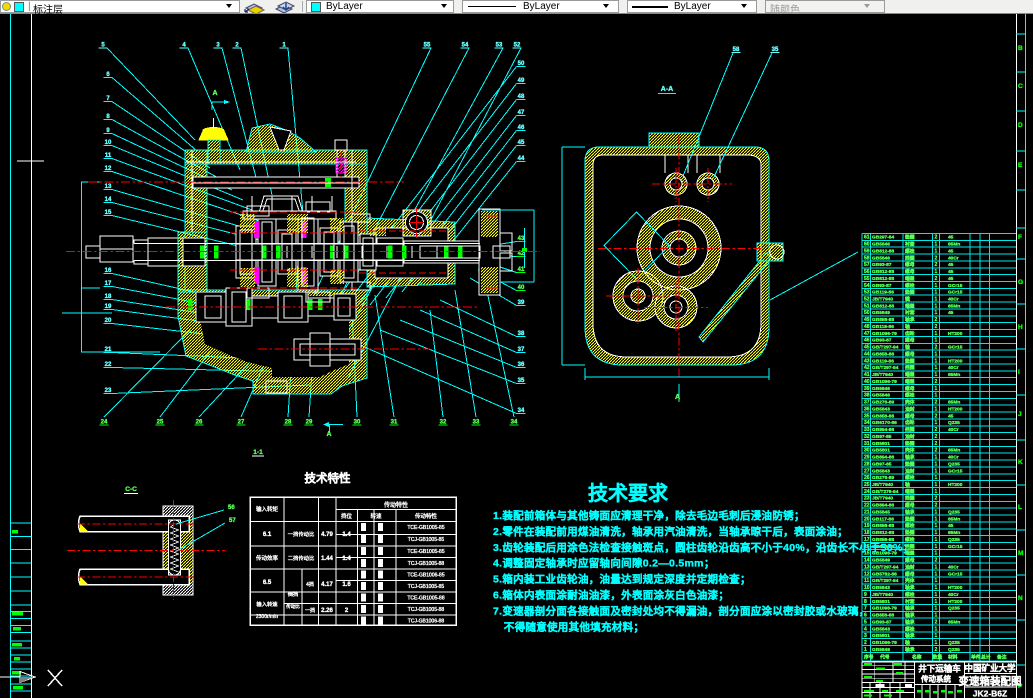 The height and width of the screenshot is (698, 1033). I want to click on svg-text: 42, so click(867, 368).